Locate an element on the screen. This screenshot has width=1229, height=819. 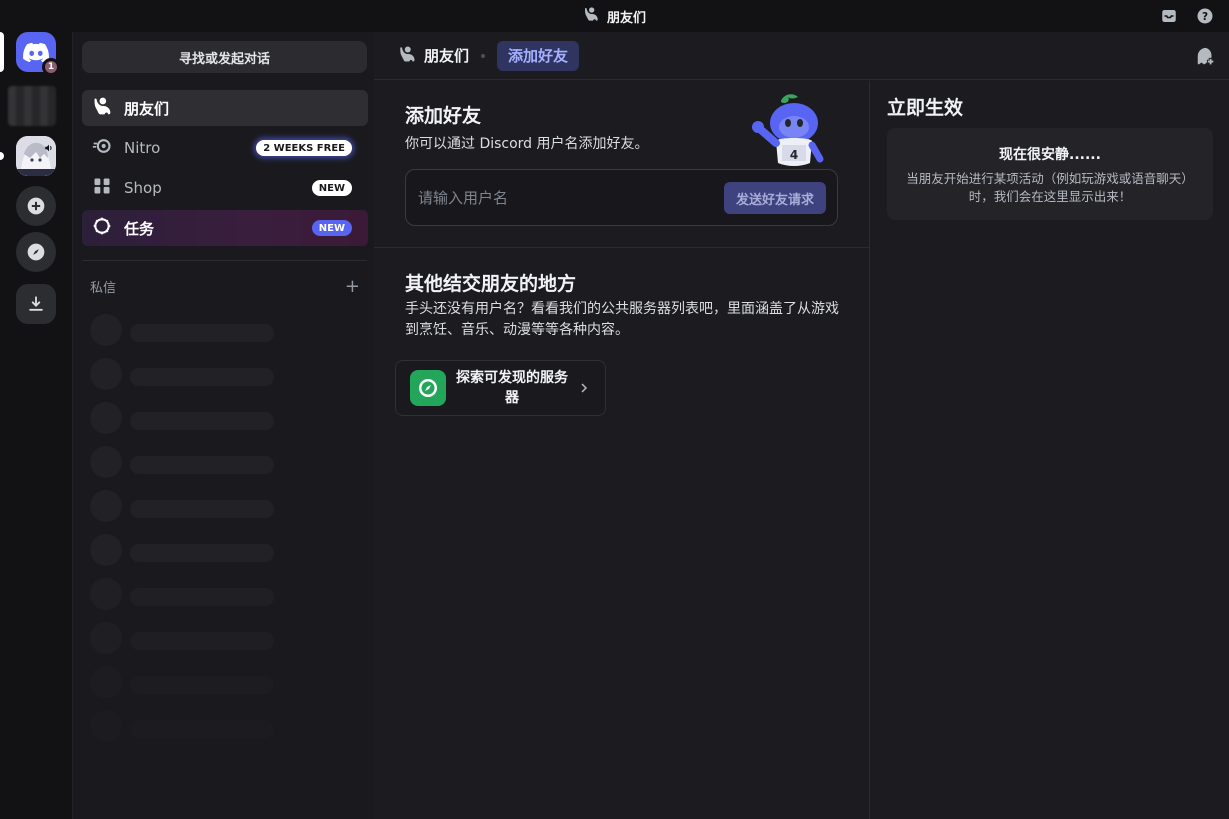
section-divider is located at coordinates (621, 247).